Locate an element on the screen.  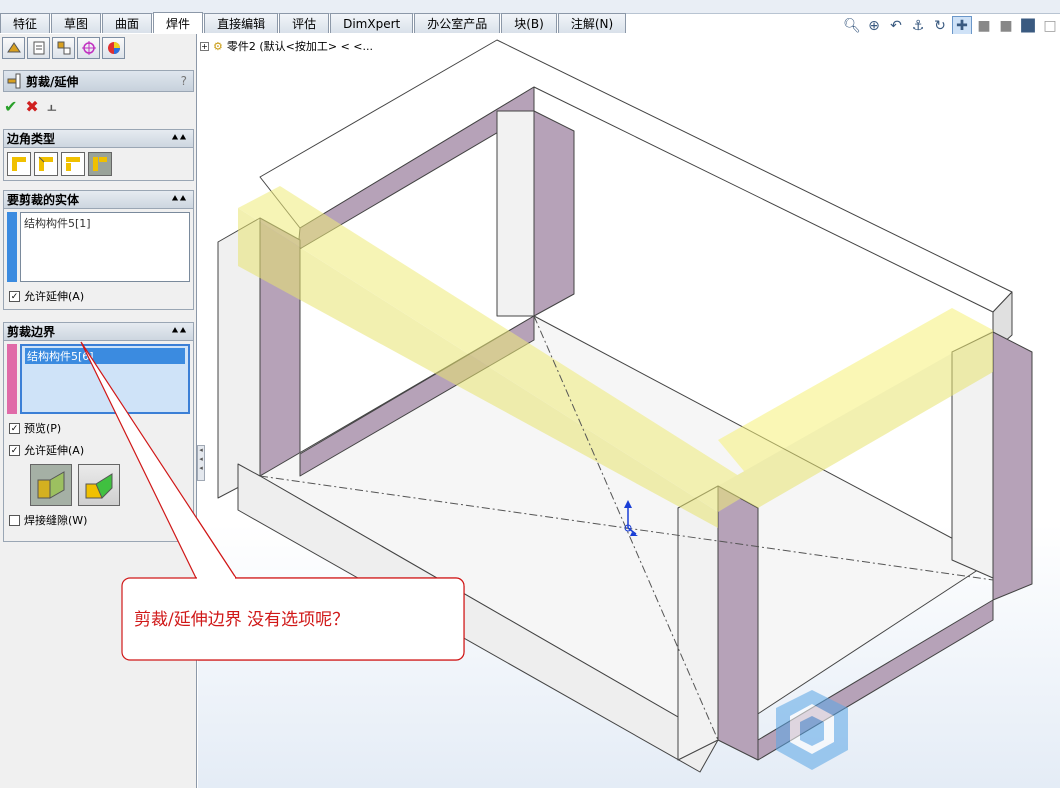
callout-overlay is located at coordinates (272, 501).